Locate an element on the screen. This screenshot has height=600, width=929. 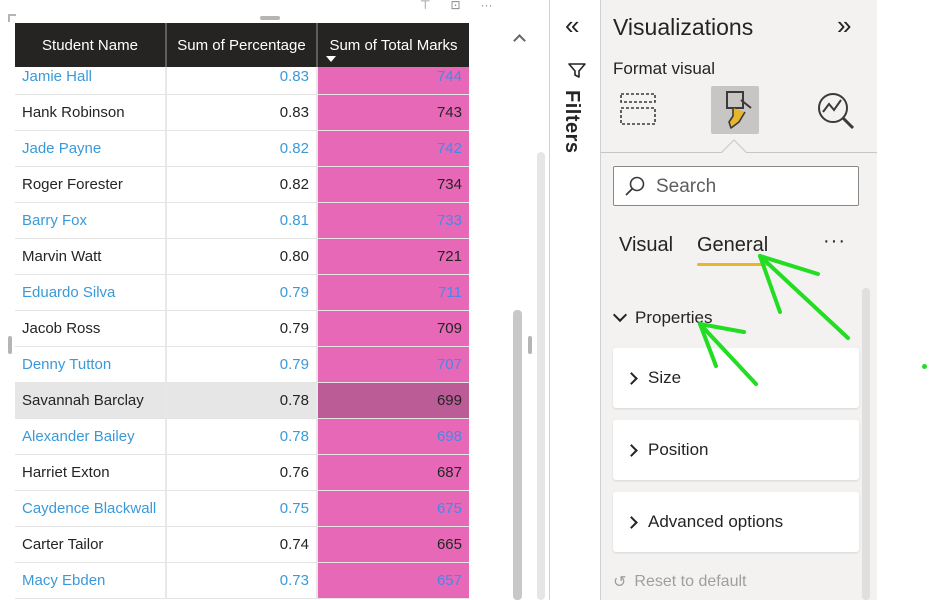
table-row: Caydence Blackwall 0.75 675 is located at coordinates (242, 509).